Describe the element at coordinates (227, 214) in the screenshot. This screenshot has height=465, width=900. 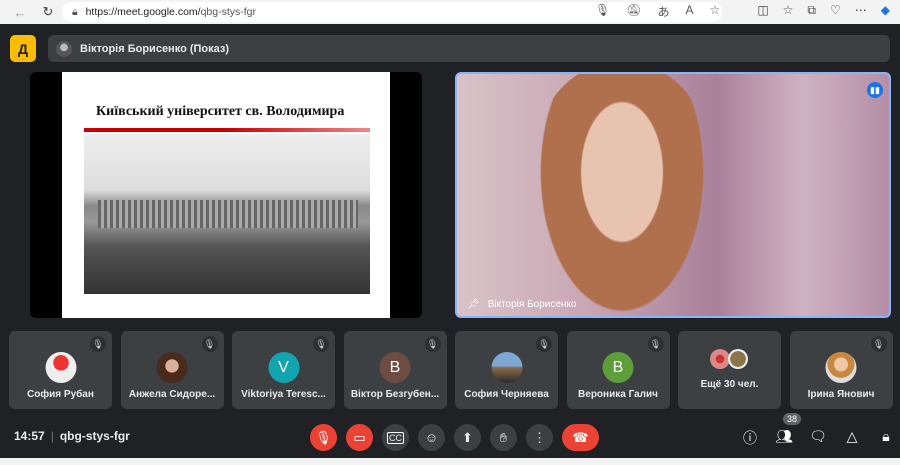
I see `university-photo` at that location.